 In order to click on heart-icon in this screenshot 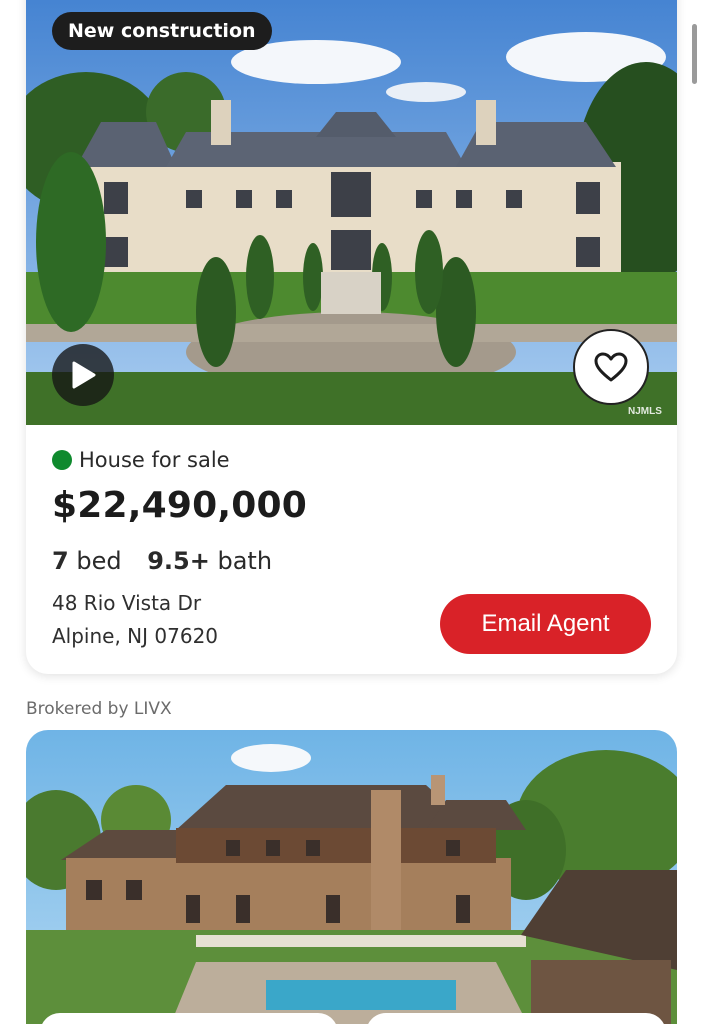, I will do `click(611, 367)`.